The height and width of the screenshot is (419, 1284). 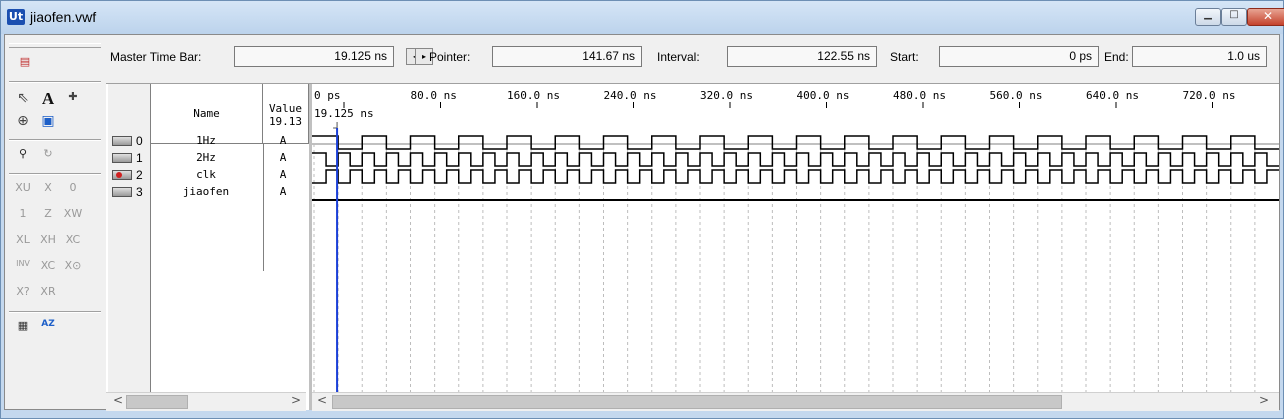 What do you see at coordinates (48, 328) in the screenshot?
I see `sort-icon: AZ` at bounding box center [48, 328].